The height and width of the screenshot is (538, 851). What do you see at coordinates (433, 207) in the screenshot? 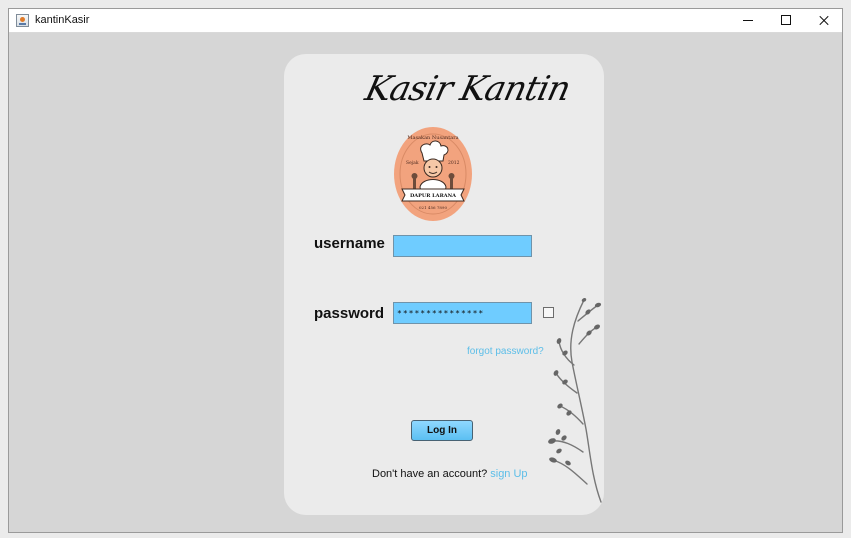
I see `logo-phone-text: 021 456 7890` at bounding box center [433, 207].